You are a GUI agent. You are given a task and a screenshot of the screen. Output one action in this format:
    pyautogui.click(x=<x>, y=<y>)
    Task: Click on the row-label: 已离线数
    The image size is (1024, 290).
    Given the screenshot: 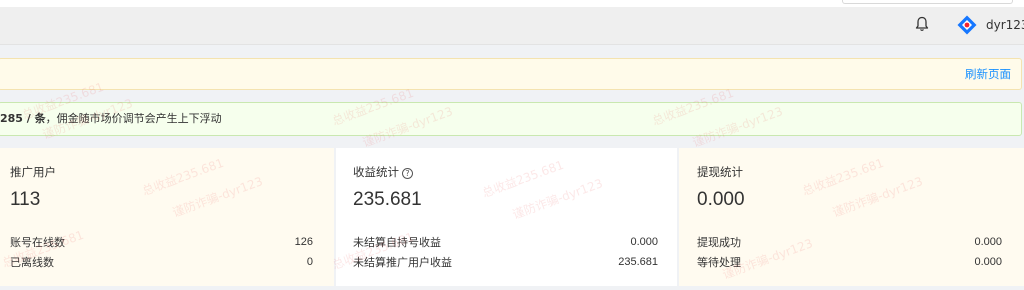 What is the action you would take?
    pyautogui.click(x=32, y=262)
    